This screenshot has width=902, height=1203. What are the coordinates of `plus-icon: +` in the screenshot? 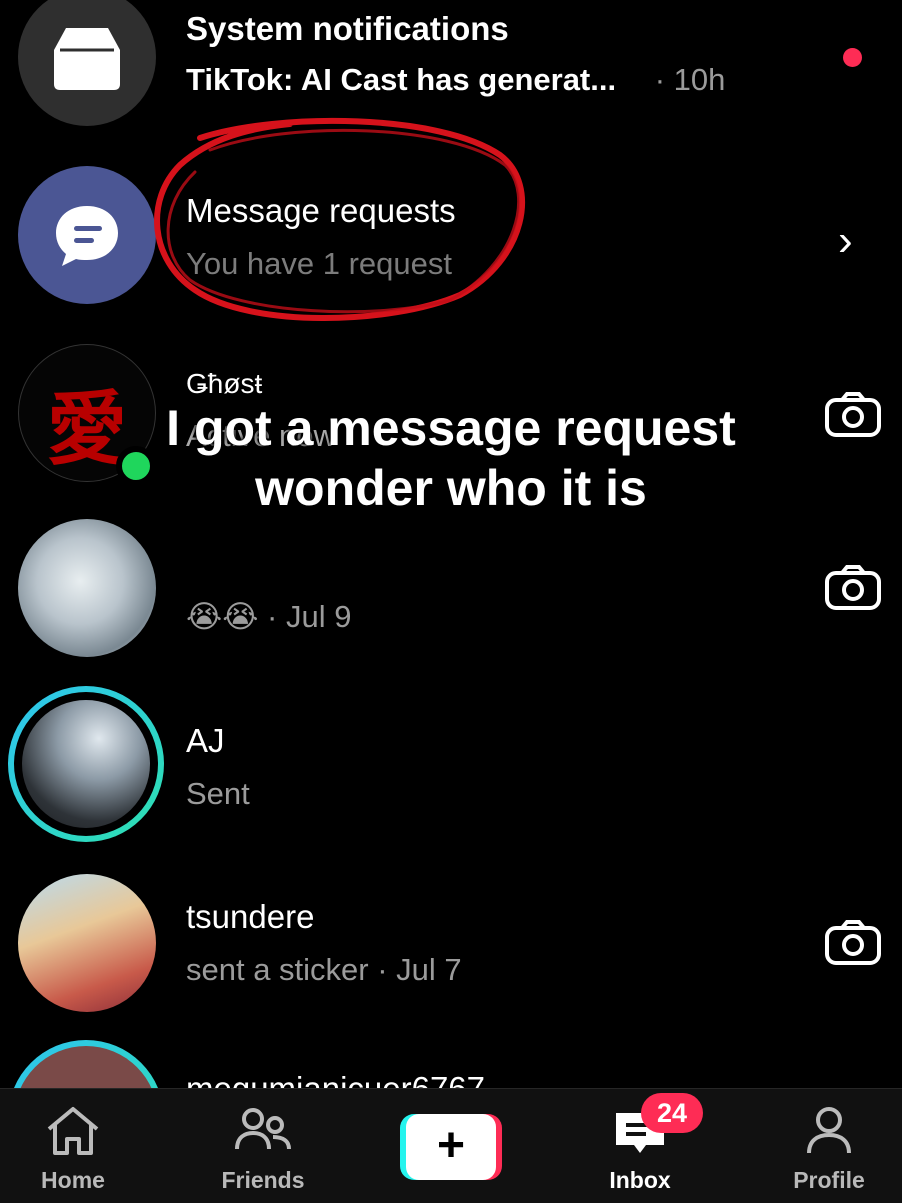 It's located at (451, 1147).